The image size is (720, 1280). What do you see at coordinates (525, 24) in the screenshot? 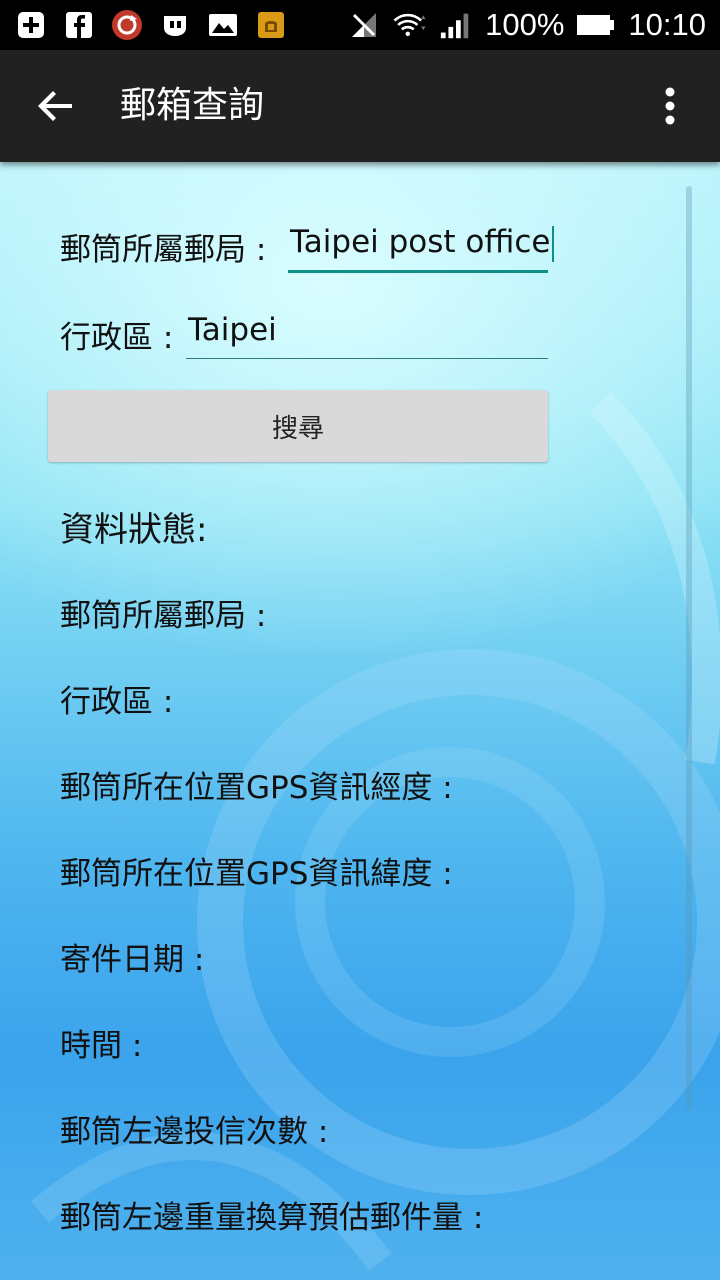
I see `battery-percent: 100%` at bounding box center [525, 24].